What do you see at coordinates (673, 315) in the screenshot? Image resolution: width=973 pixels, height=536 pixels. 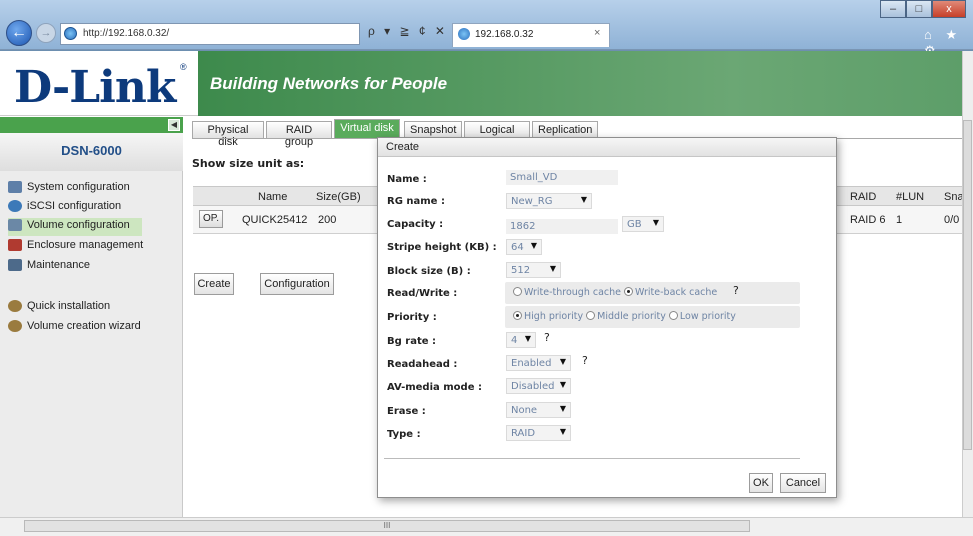 I see `low-priority-radio` at bounding box center [673, 315].